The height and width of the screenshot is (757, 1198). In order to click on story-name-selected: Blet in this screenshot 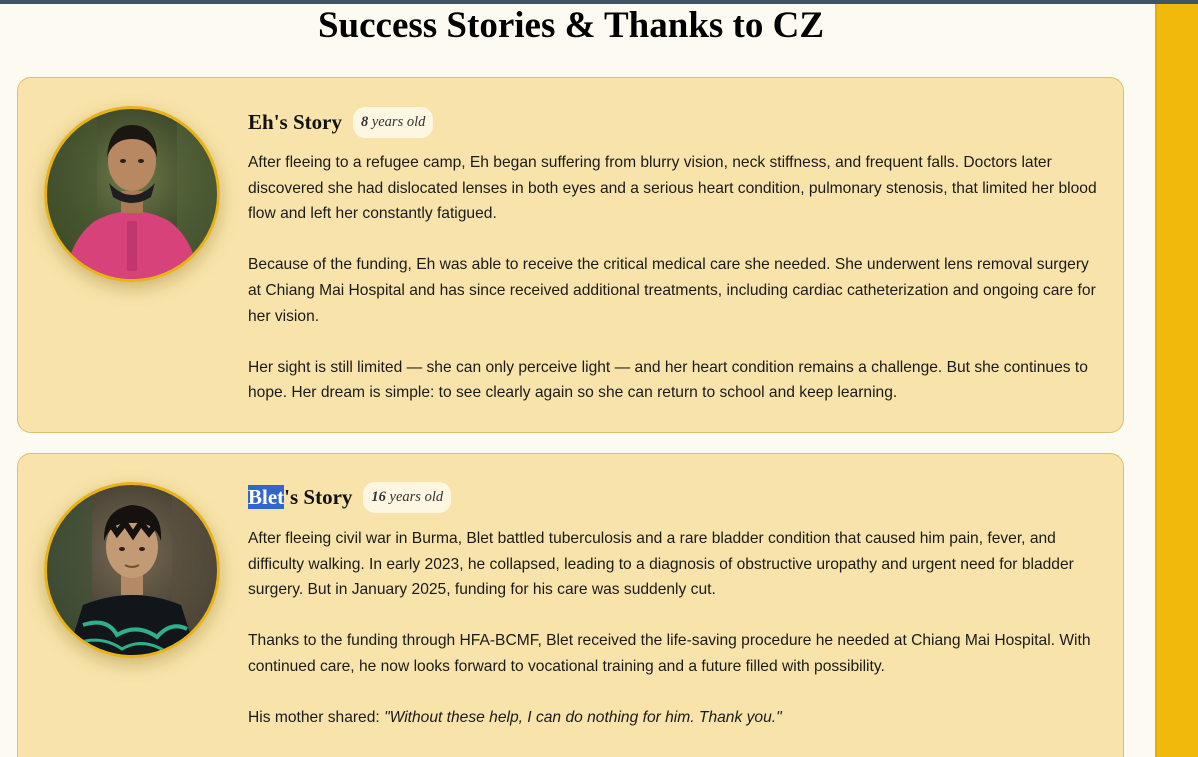, I will do `click(266, 497)`.